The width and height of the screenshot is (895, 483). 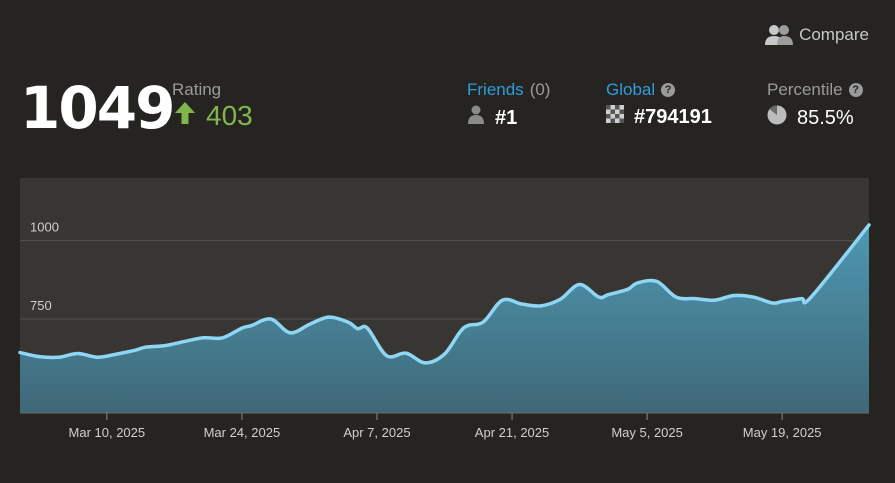 What do you see at coordinates (782, 432) in the screenshot?
I see `x-tick-label: May 19, 2025` at bounding box center [782, 432].